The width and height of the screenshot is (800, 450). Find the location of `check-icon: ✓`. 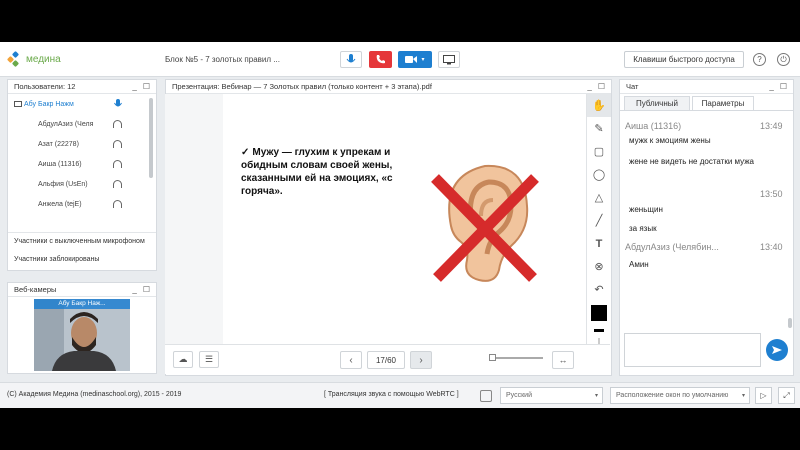

check-icon: ✓ is located at coordinates (245, 152).